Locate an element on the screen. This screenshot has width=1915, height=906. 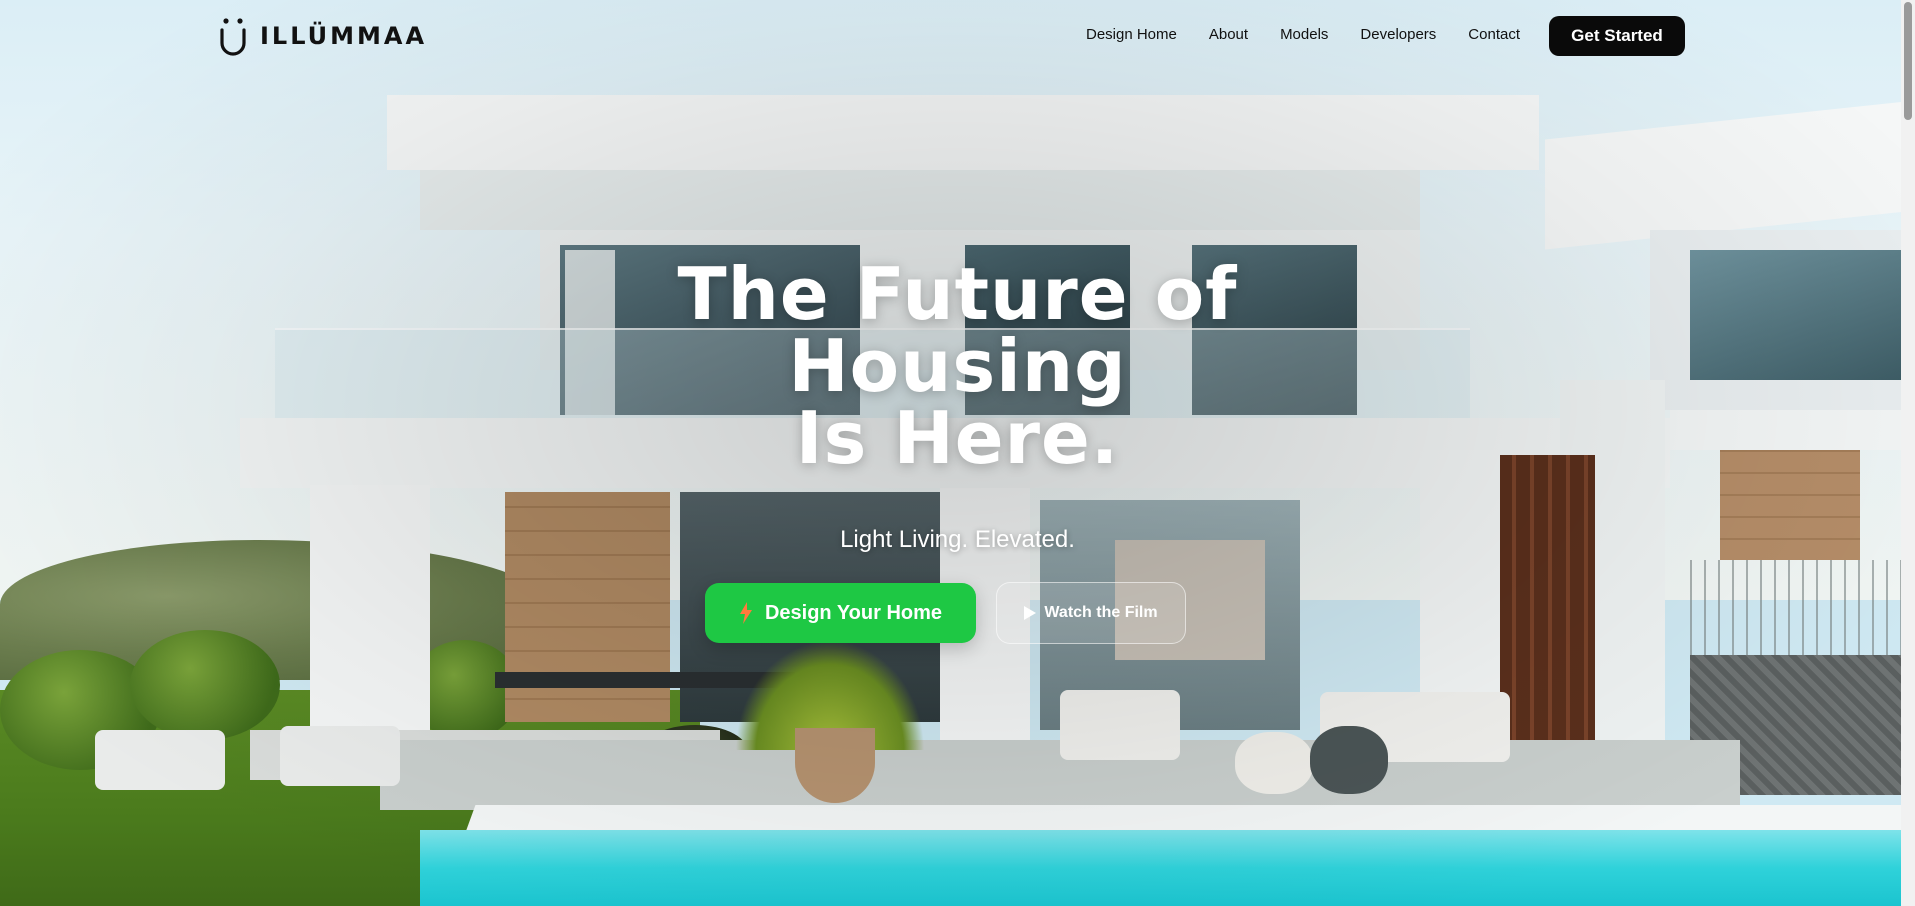
lightning-bolt-icon is located at coordinates (745, 613).